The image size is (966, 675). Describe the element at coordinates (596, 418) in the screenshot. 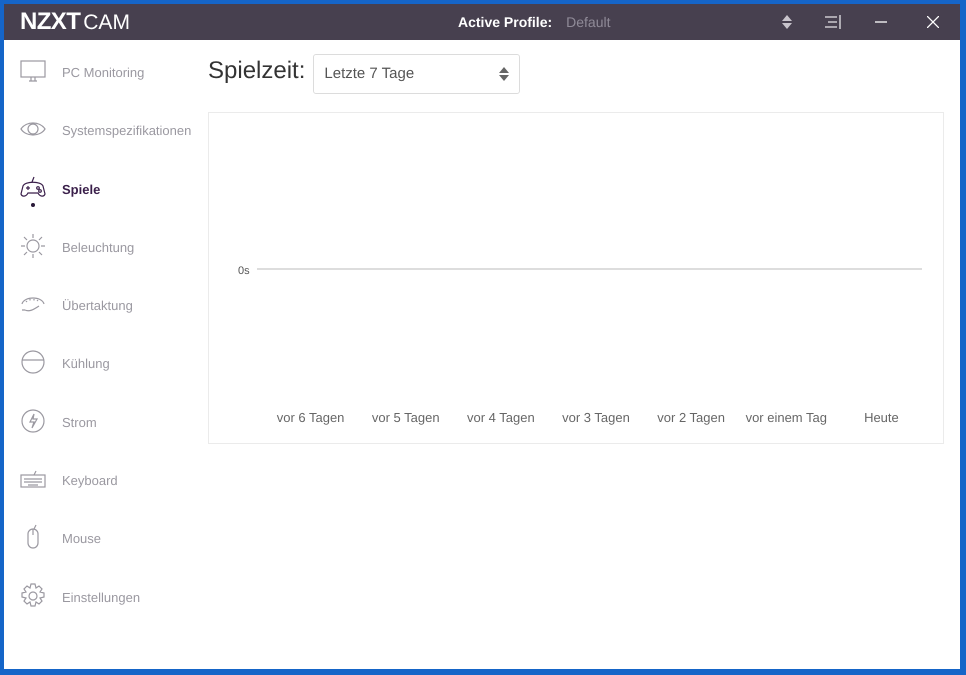

I see `x-axis-label: vor 3 Tagen` at that location.